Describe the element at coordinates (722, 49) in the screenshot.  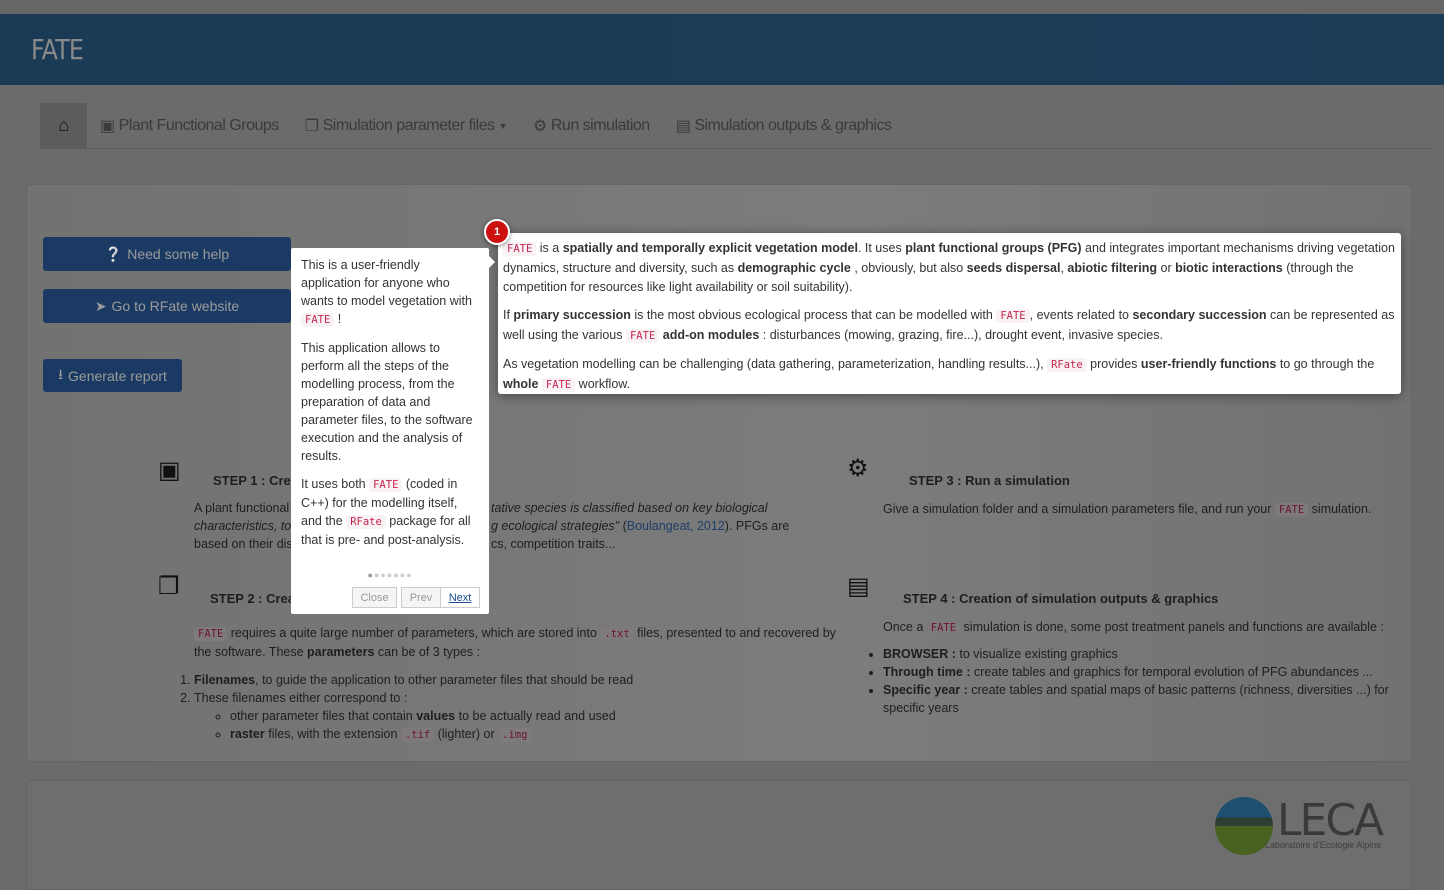
I see `app-header: FATE` at that location.